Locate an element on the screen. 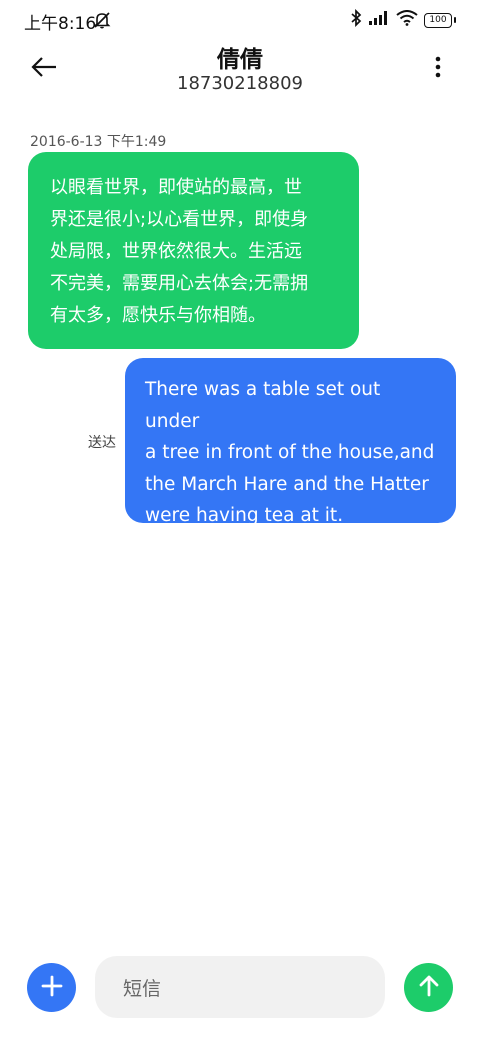 This screenshot has height=1040, width=480. send-button is located at coordinates (428, 987).